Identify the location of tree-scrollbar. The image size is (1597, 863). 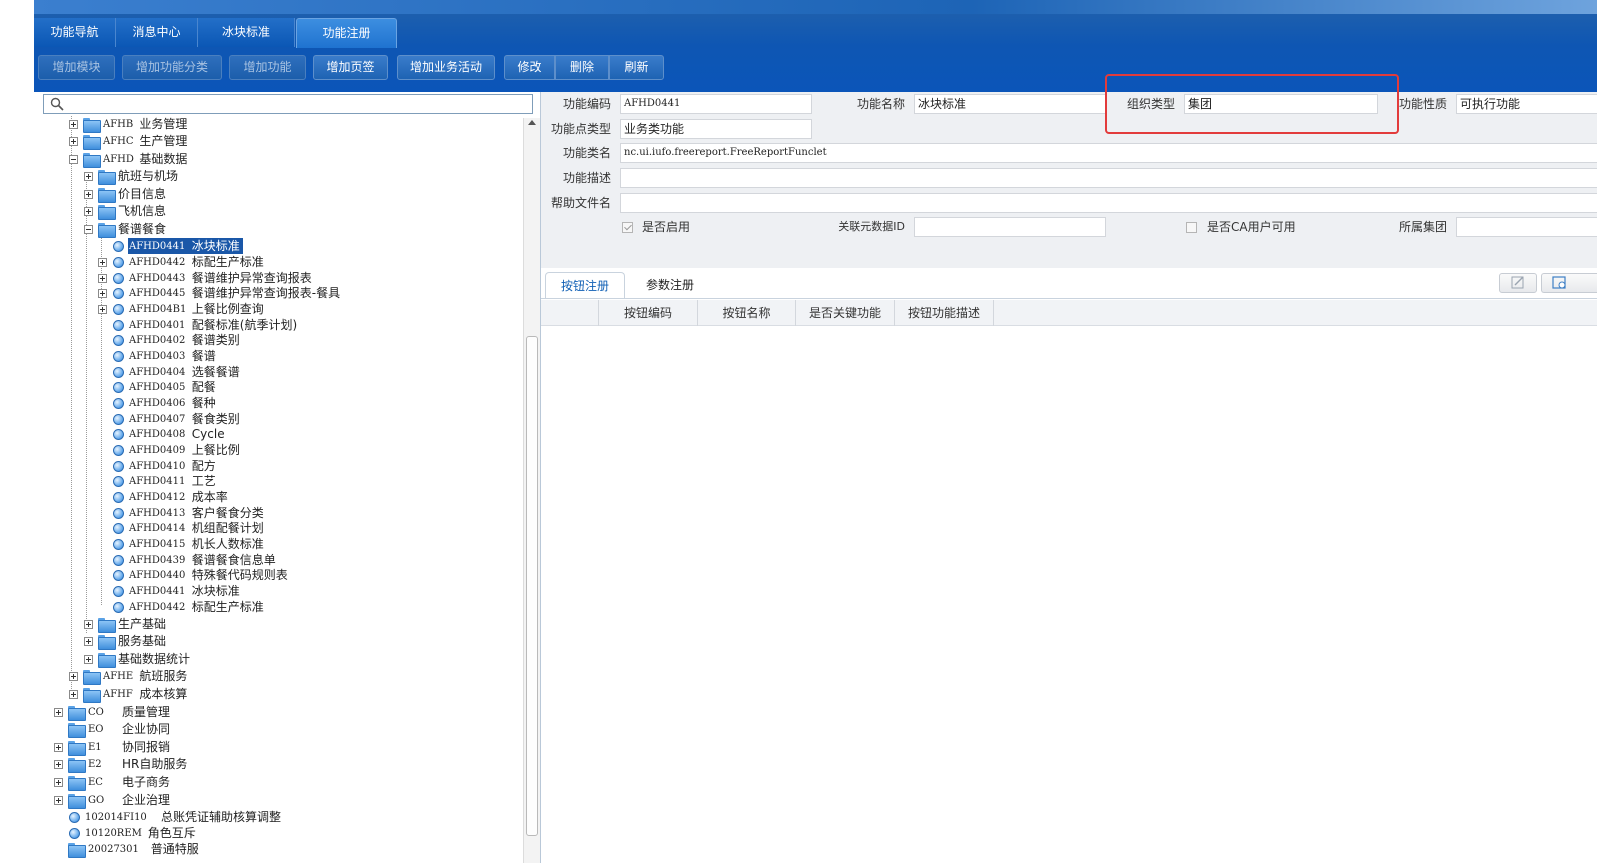
(531, 490).